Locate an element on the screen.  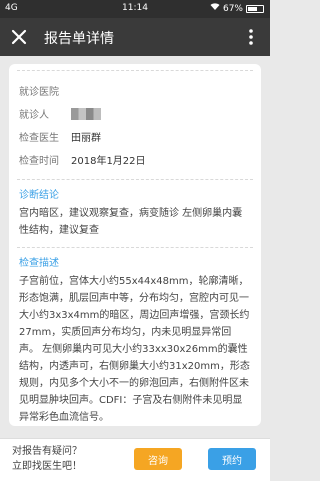
hospital-label: 就诊医院 is located at coordinates (39, 92).